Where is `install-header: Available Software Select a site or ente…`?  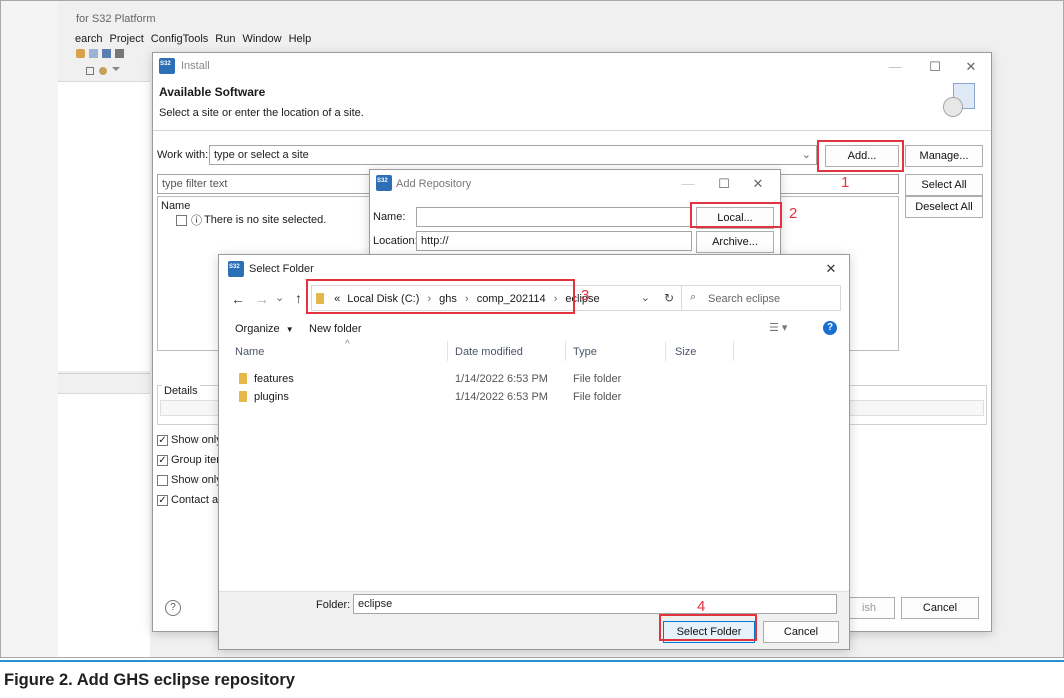 install-header: Available Software Select a site or ente… is located at coordinates (572, 106).